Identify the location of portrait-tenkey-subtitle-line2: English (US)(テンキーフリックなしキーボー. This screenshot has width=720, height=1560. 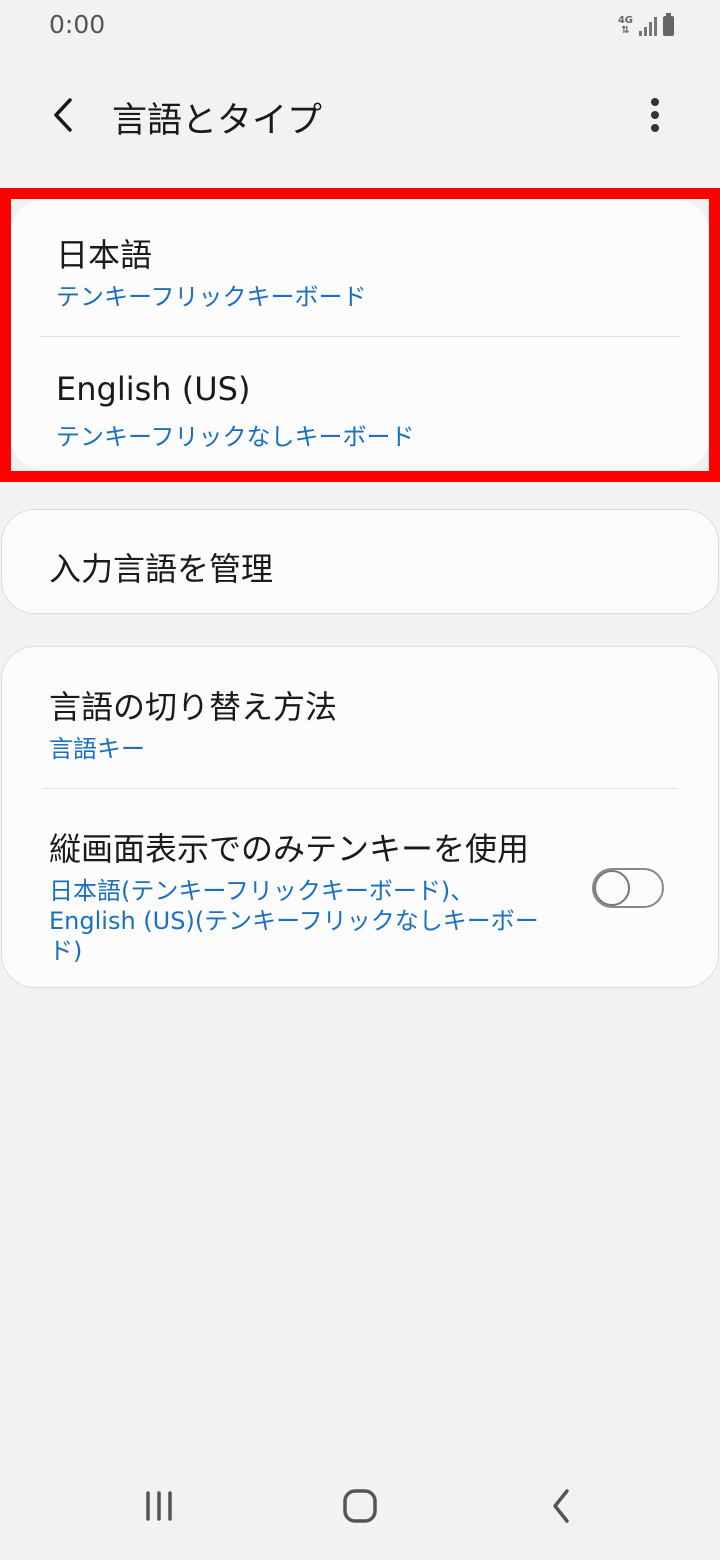
(294, 921).